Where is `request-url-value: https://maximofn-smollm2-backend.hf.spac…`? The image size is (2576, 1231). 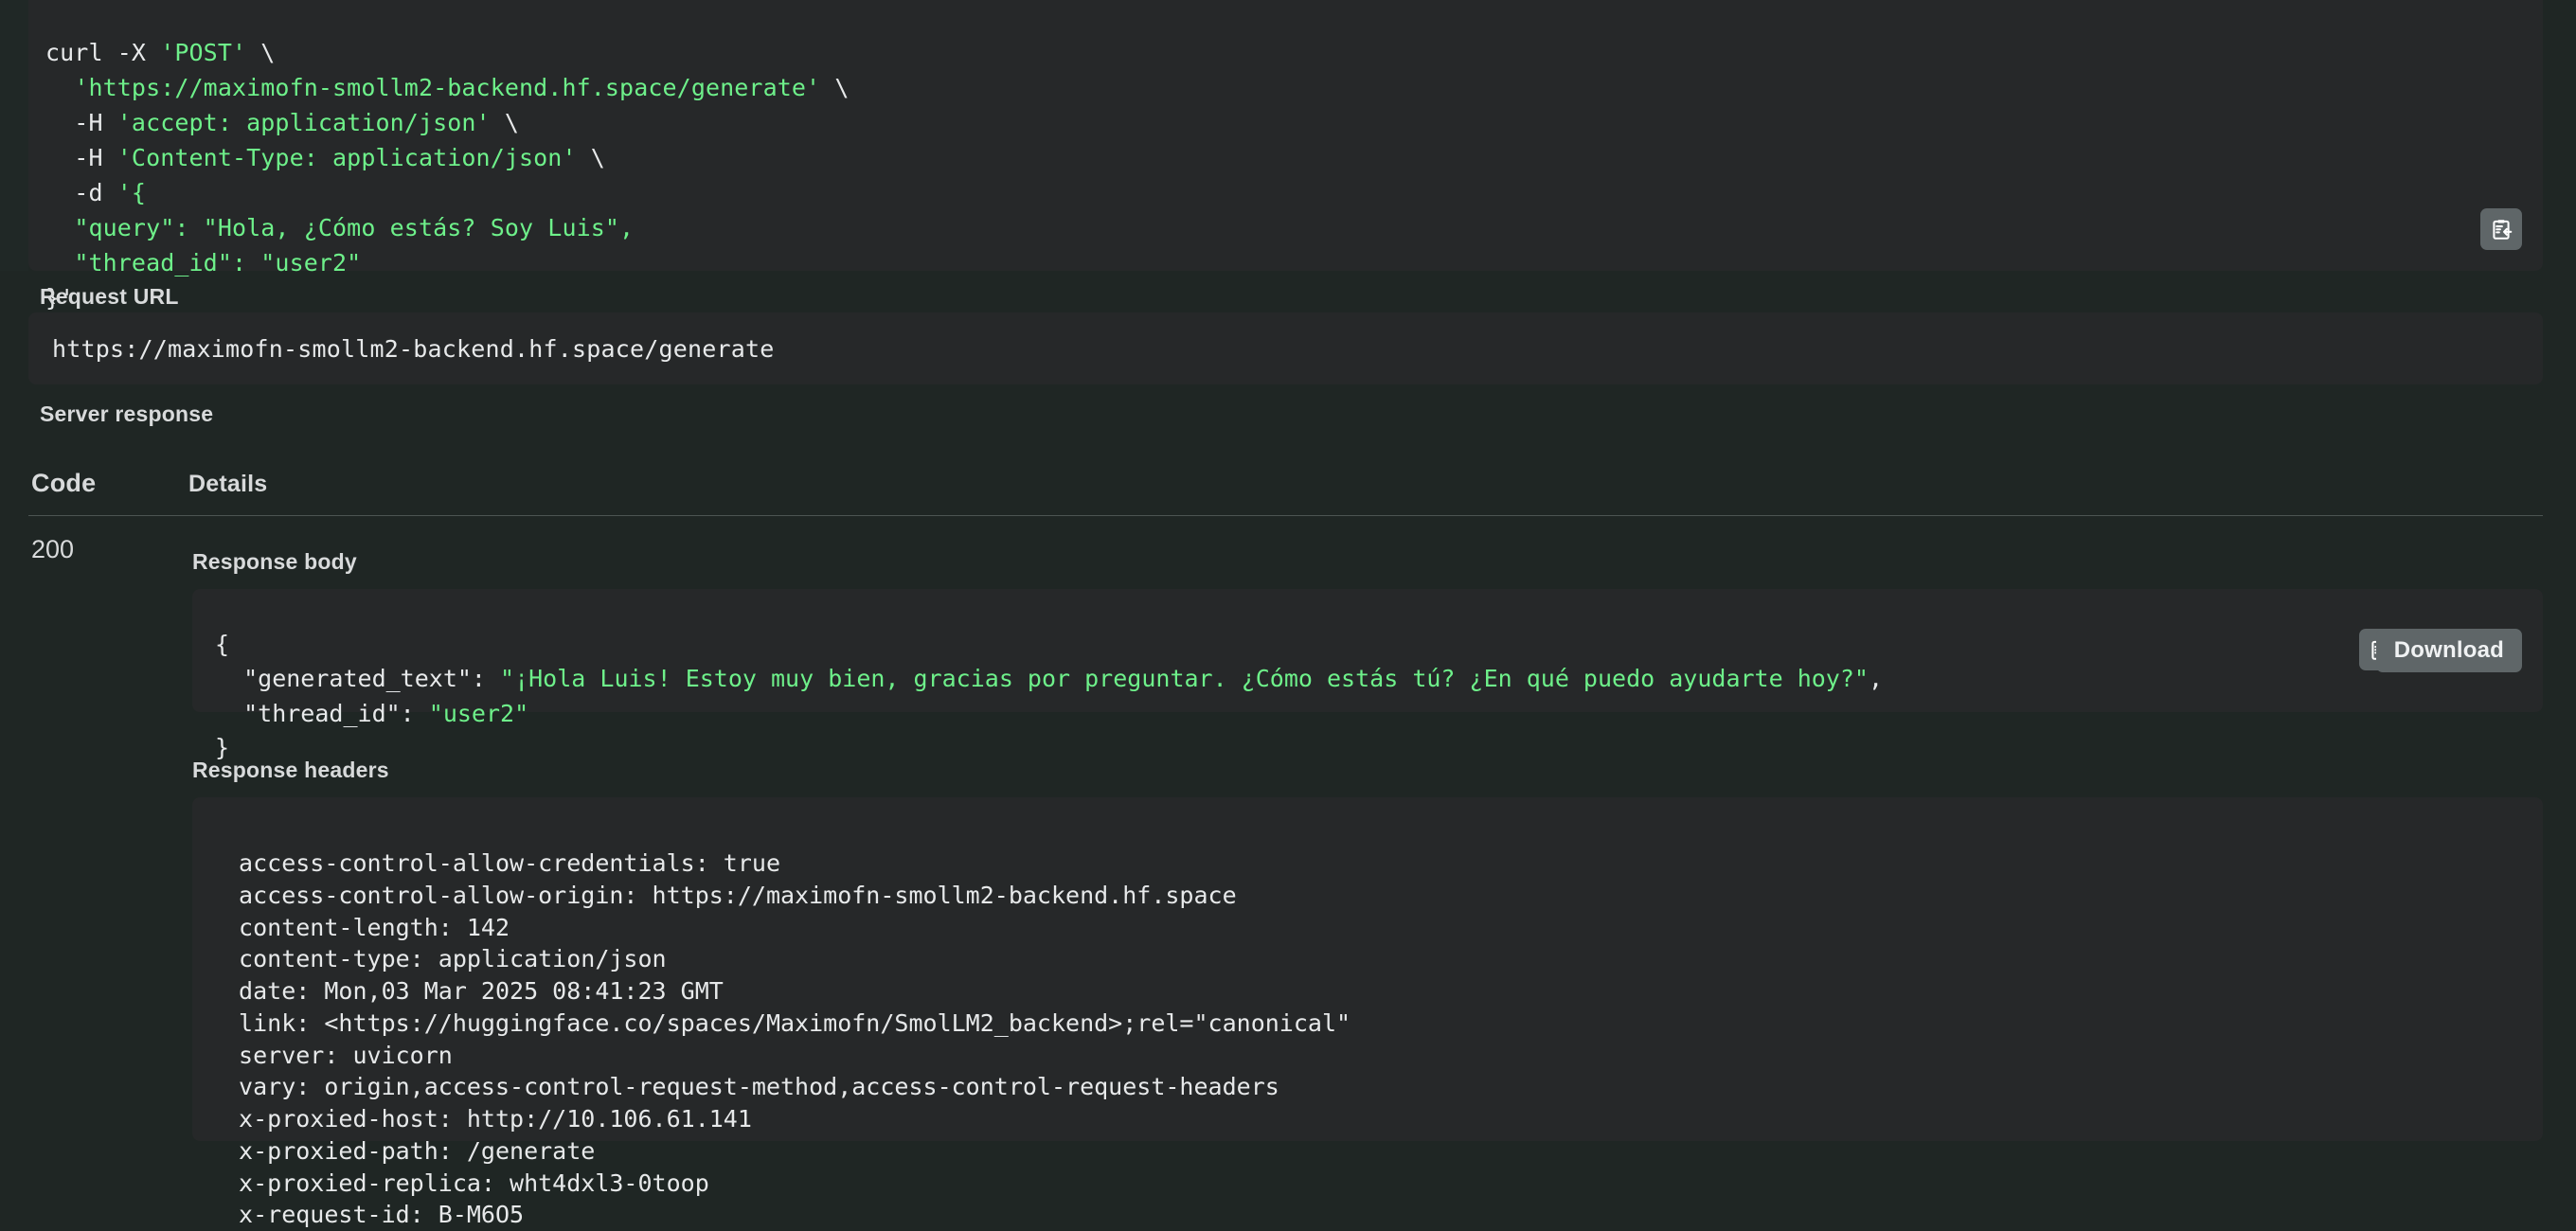 request-url-value: https://maximofn-smollm2-backend.hf.spac… is located at coordinates (413, 348).